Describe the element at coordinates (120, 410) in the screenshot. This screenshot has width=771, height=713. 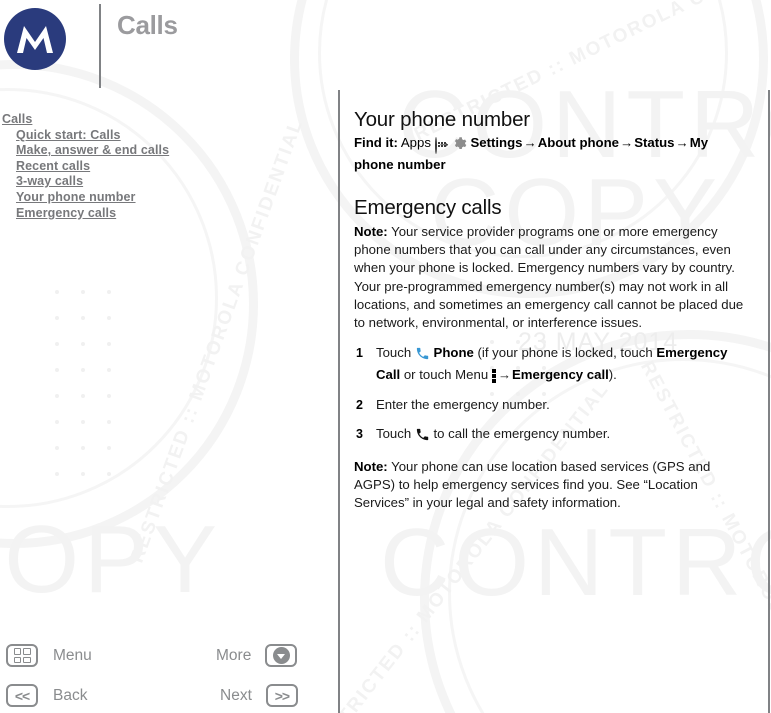
I see `watermark-dot-grid` at that location.